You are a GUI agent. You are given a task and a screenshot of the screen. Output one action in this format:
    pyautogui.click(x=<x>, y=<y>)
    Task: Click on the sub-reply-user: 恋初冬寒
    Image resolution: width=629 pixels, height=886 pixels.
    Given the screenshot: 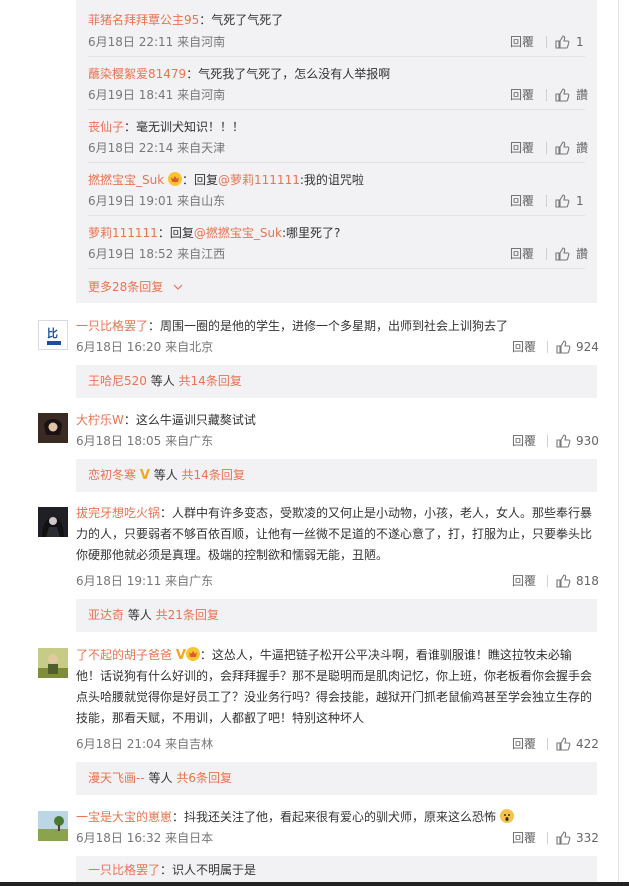 What is the action you would take?
    pyautogui.click(x=112, y=475)
    